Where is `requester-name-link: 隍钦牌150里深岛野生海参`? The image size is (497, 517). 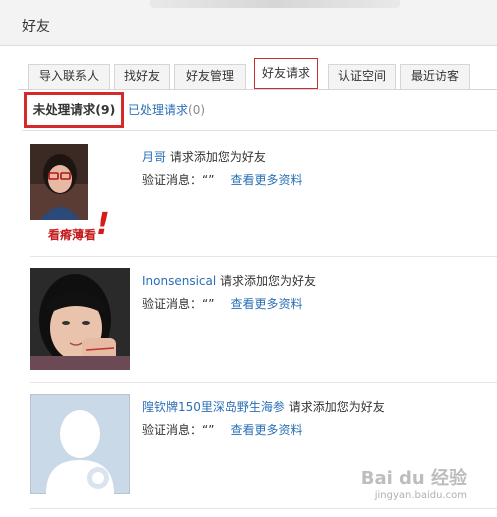 requester-name-link: 隍钦牌150里深岛野生海参 is located at coordinates (213, 407).